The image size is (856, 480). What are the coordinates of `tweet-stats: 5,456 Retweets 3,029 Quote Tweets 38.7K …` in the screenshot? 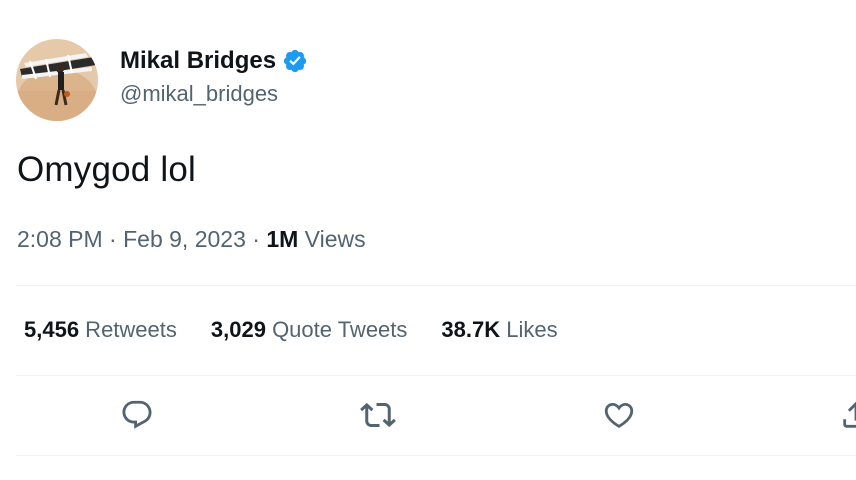 It's located at (308, 330).